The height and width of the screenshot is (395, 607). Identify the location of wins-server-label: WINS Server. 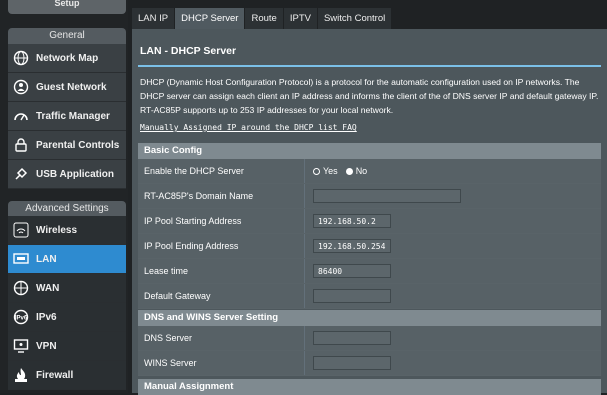
(221, 363).